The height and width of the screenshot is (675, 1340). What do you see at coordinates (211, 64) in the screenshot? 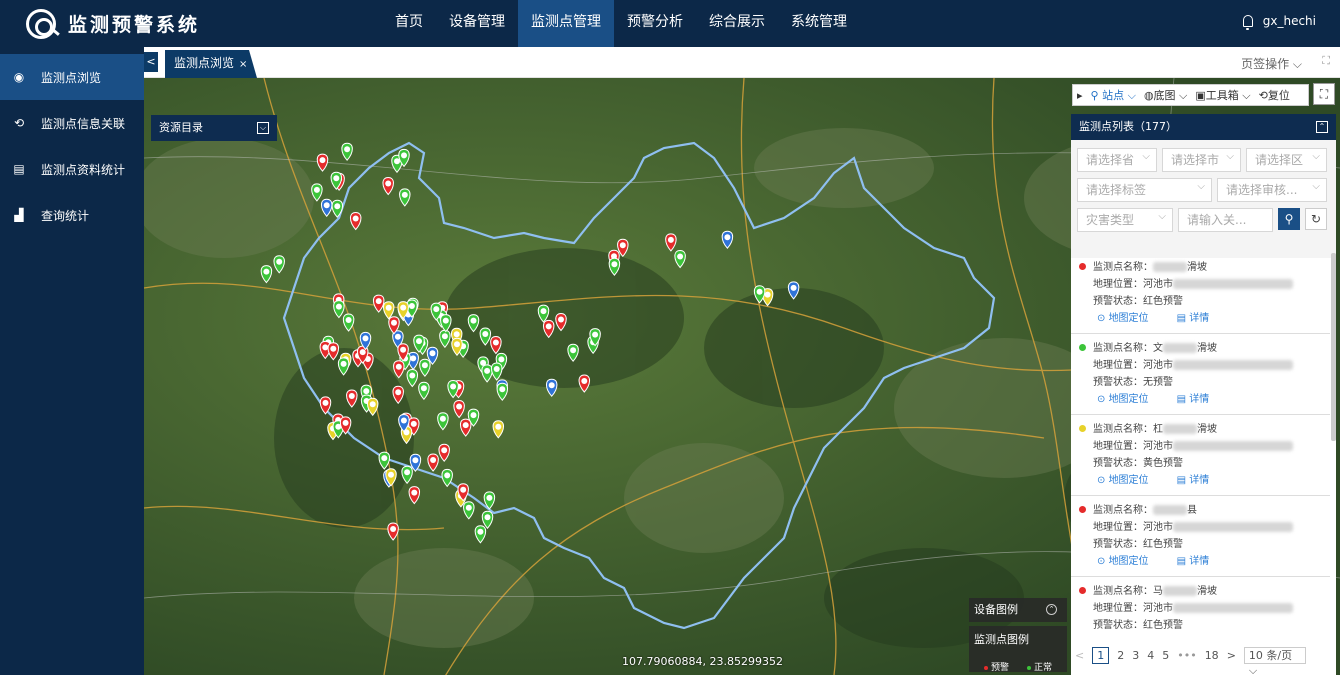
I see `tab-monitor-browse: 监测点浏览 ×` at bounding box center [211, 64].